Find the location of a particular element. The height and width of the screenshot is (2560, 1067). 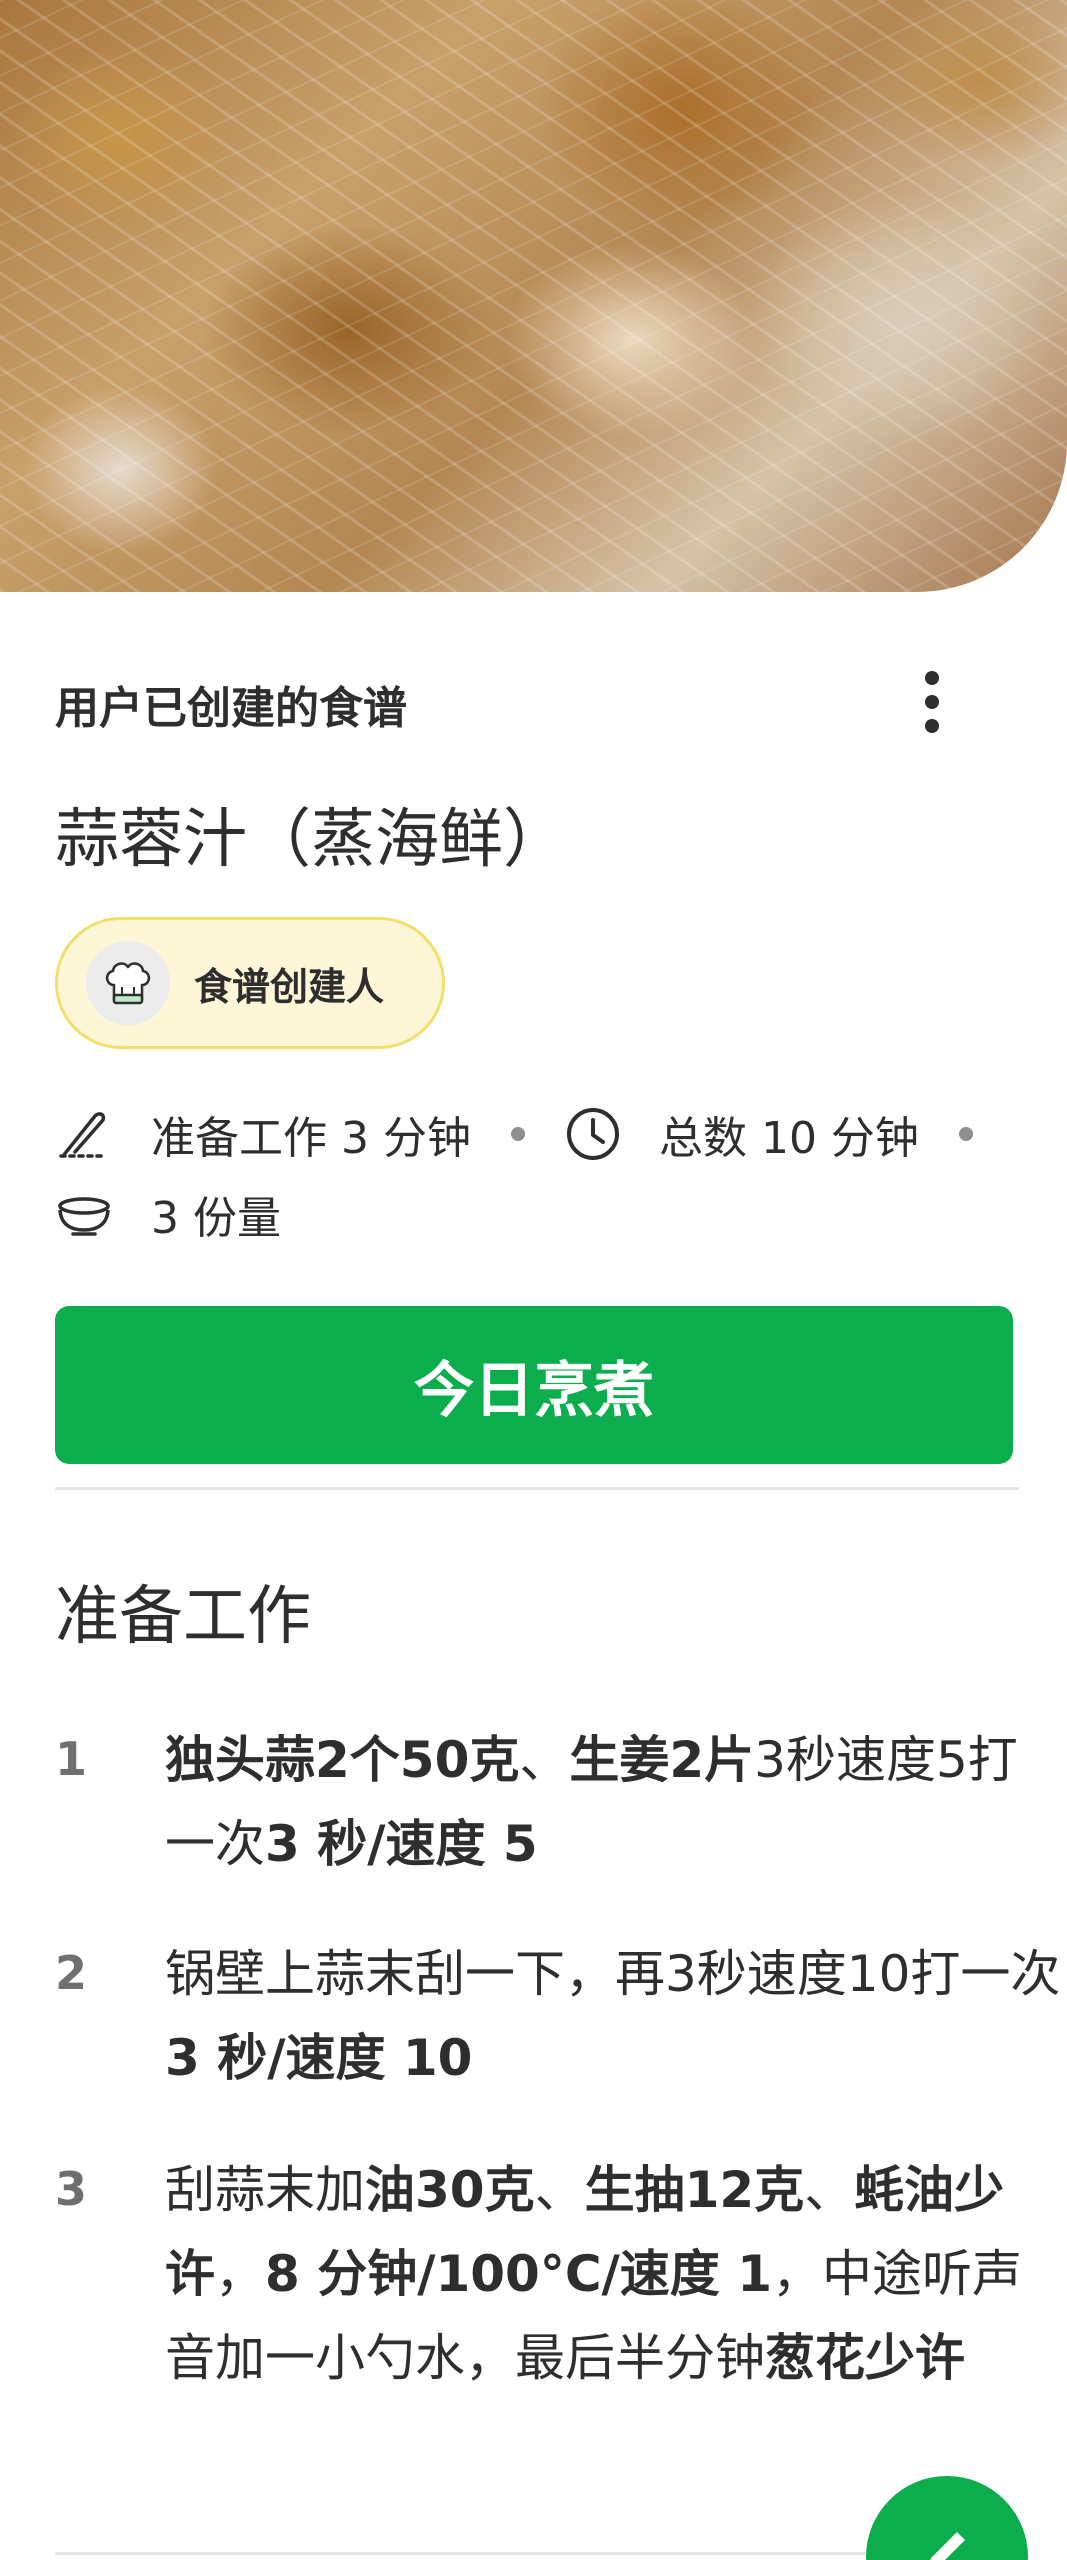

servings: 3 份量 is located at coordinates (216, 1218).